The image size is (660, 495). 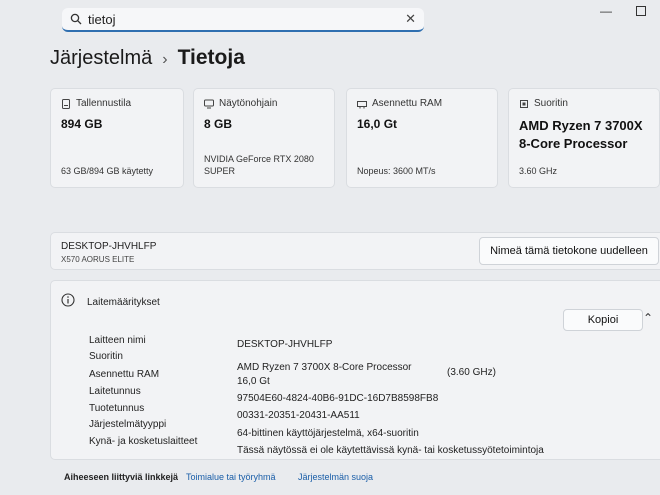 I want to click on system-protection-link: Järjestelmän suoja, so click(x=335, y=477).